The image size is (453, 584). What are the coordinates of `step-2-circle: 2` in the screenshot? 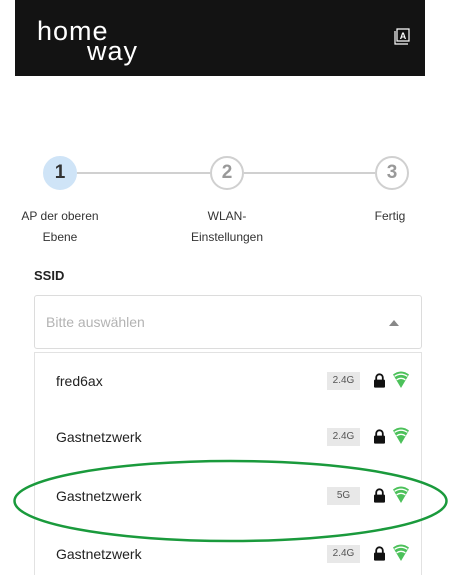 It's located at (227, 173).